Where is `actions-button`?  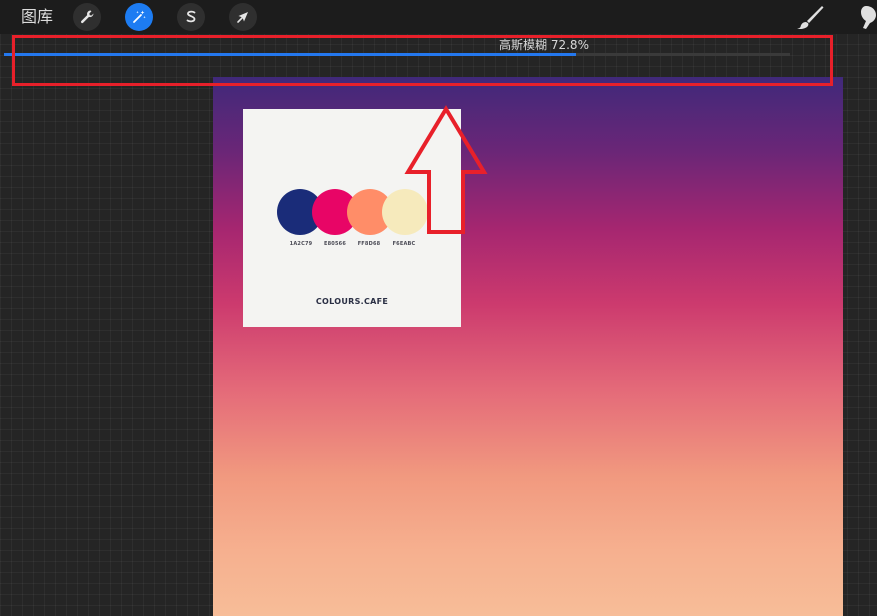
actions-button is located at coordinates (87, 17).